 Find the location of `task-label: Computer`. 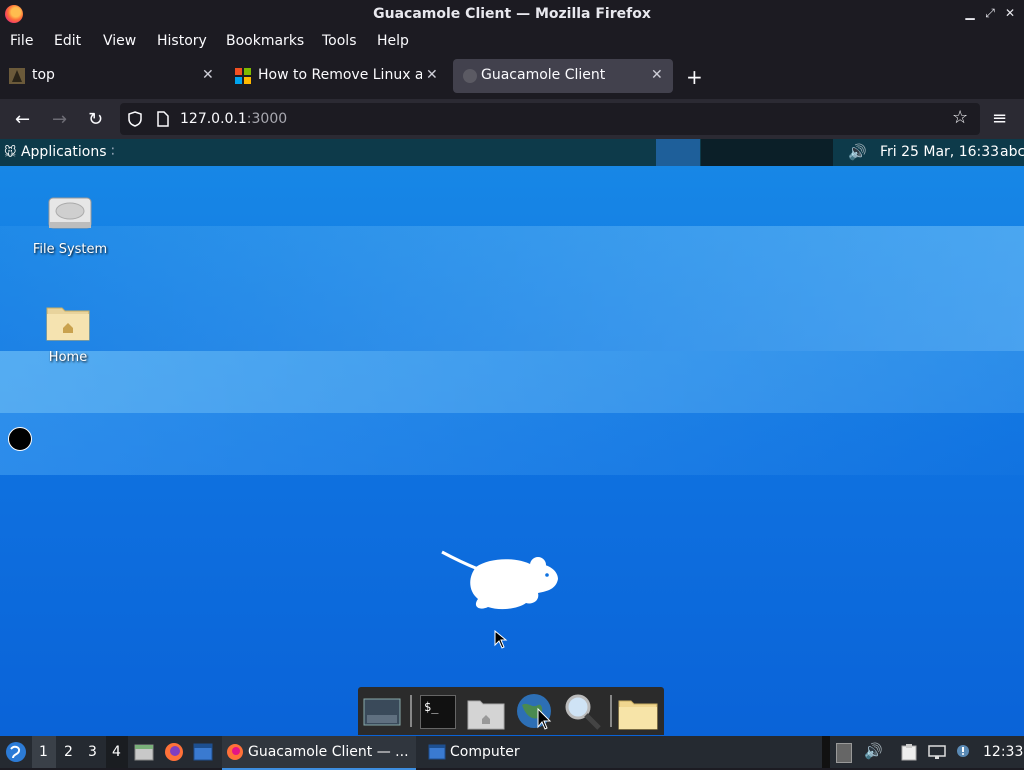

task-label: Computer is located at coordinates (485, 752).